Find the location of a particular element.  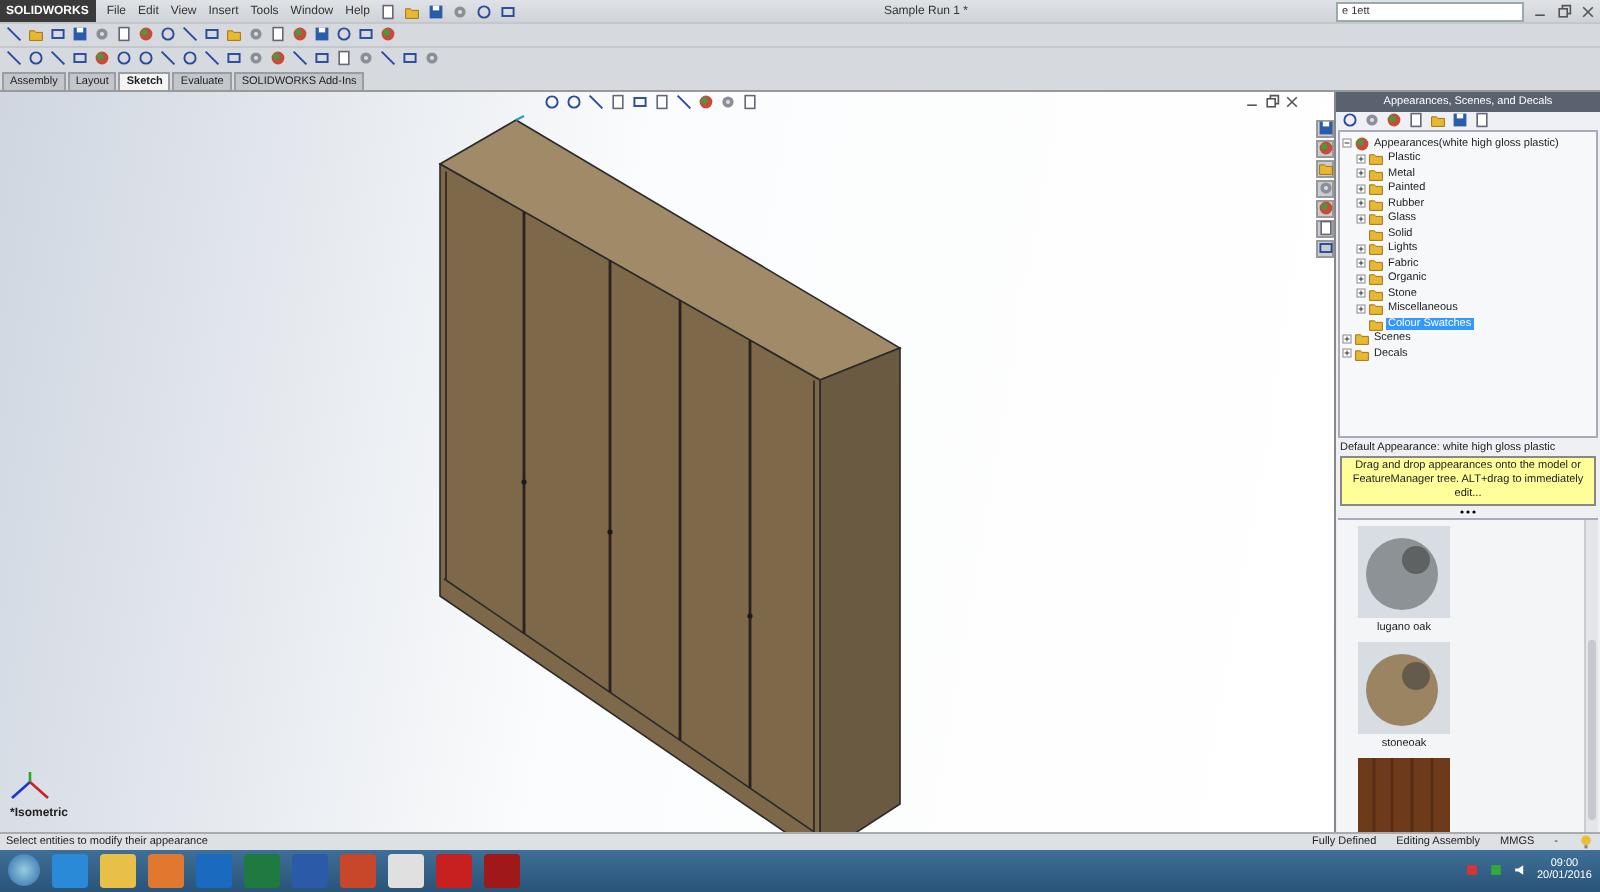

grip-icon is located at coordinates (1468, 512).